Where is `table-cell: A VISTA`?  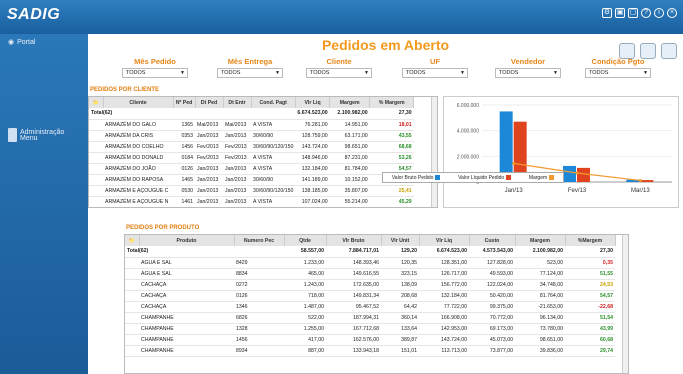
table-cell: A VISTA is located at coordinates (273, 158).